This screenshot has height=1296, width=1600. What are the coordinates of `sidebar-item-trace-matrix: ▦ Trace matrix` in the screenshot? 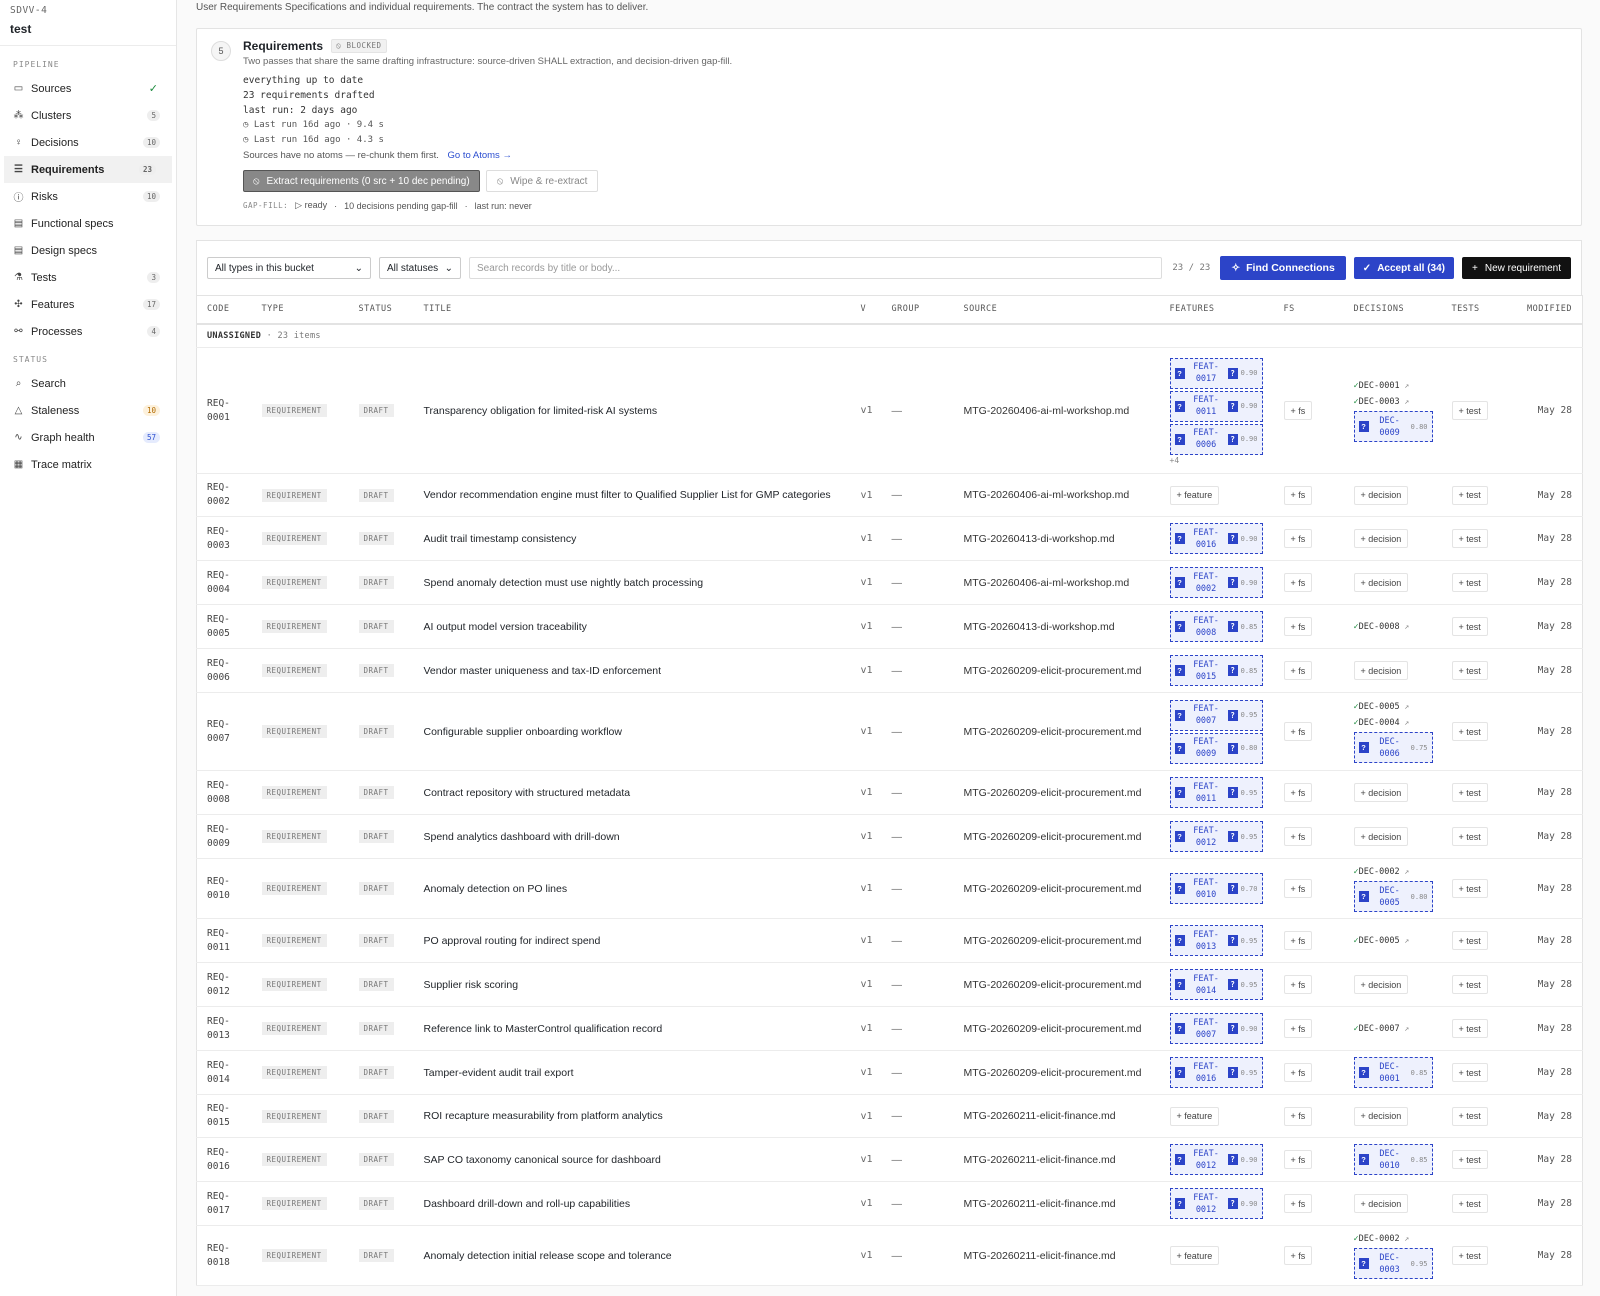 It's located at (88, 464).